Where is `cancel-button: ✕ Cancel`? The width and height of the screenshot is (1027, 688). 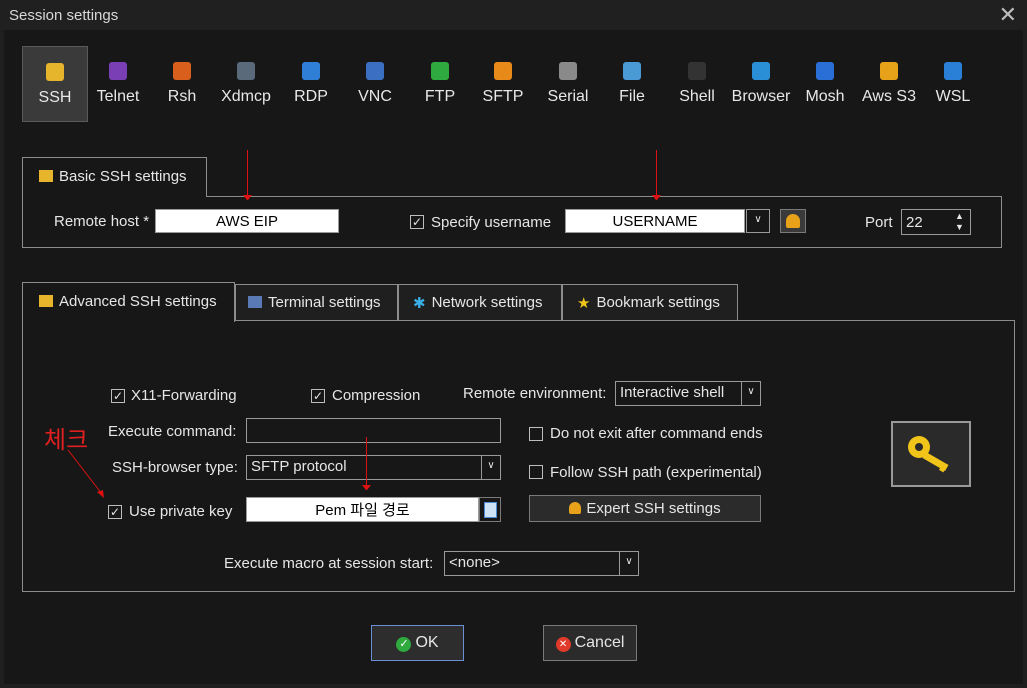 cancel-button: ✕ Cancel is located at coordinates (590, 643).